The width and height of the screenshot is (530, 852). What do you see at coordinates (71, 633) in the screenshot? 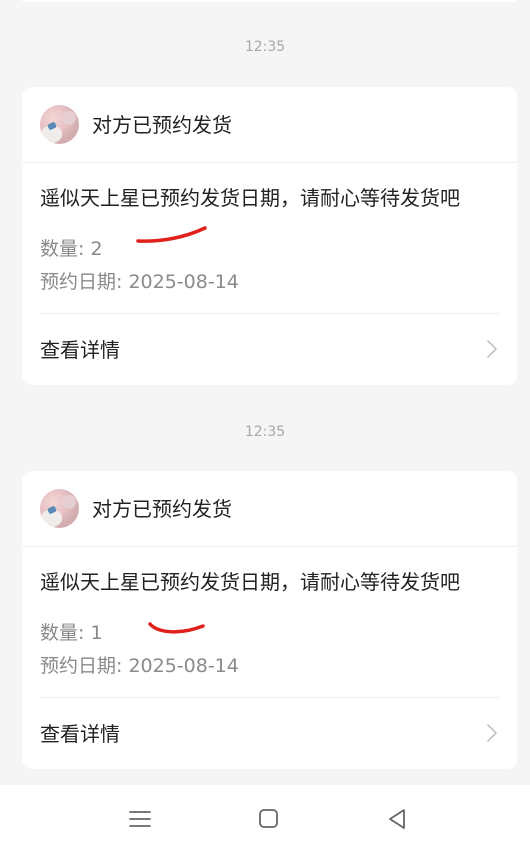
I see `quantity-text: 数量: 1` at bounding box center [71, 633].